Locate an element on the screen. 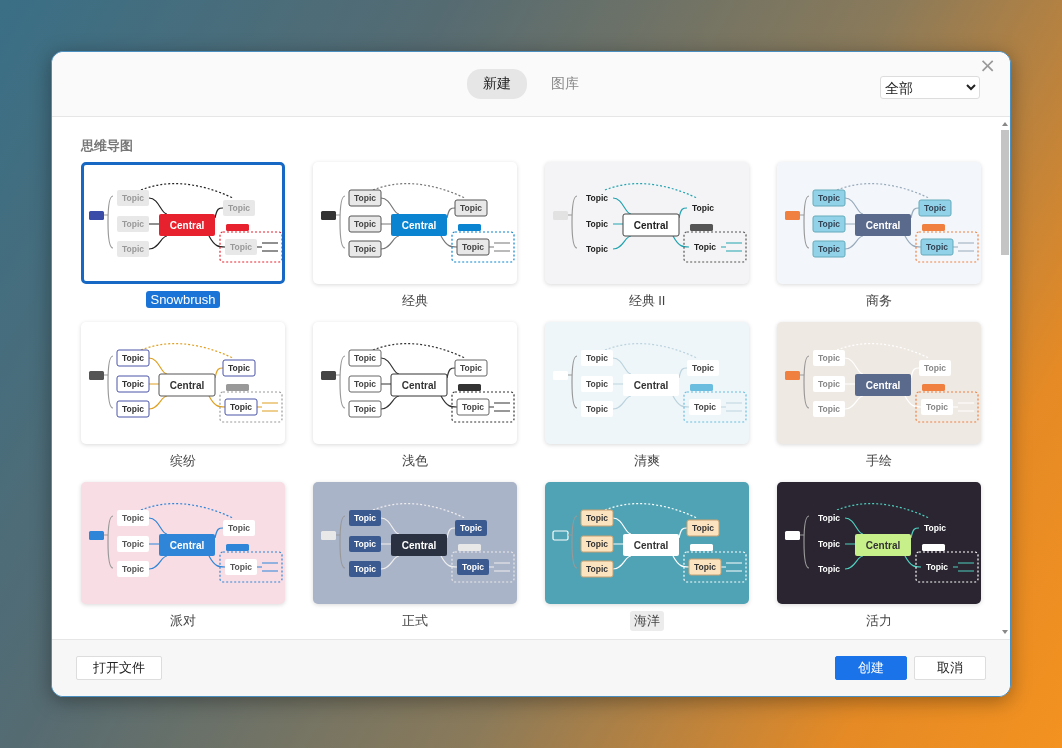 This screenshot has width=1062, height=748. template-name: 海洋 is located at coordinates (647, 621).